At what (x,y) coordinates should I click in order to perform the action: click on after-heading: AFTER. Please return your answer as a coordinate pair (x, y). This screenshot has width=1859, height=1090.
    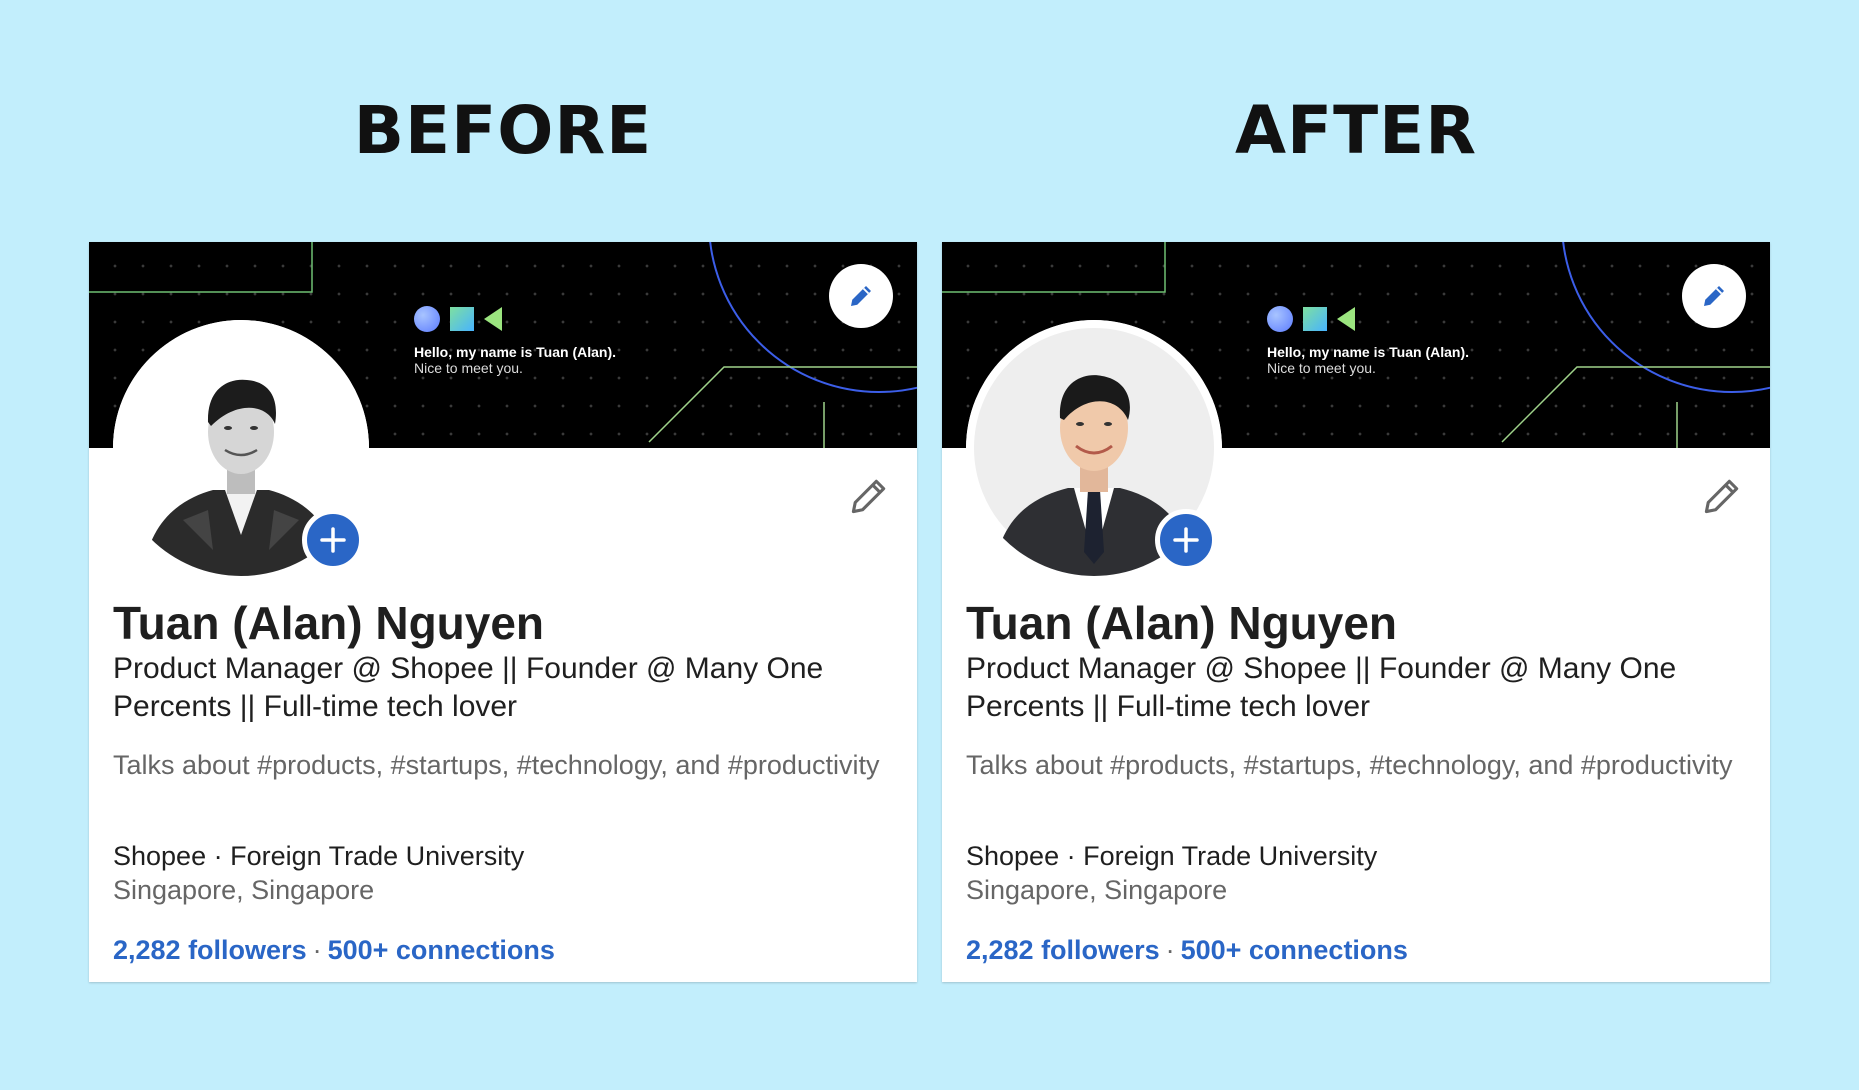
    Looking at the image, I should click on (1356, 130).